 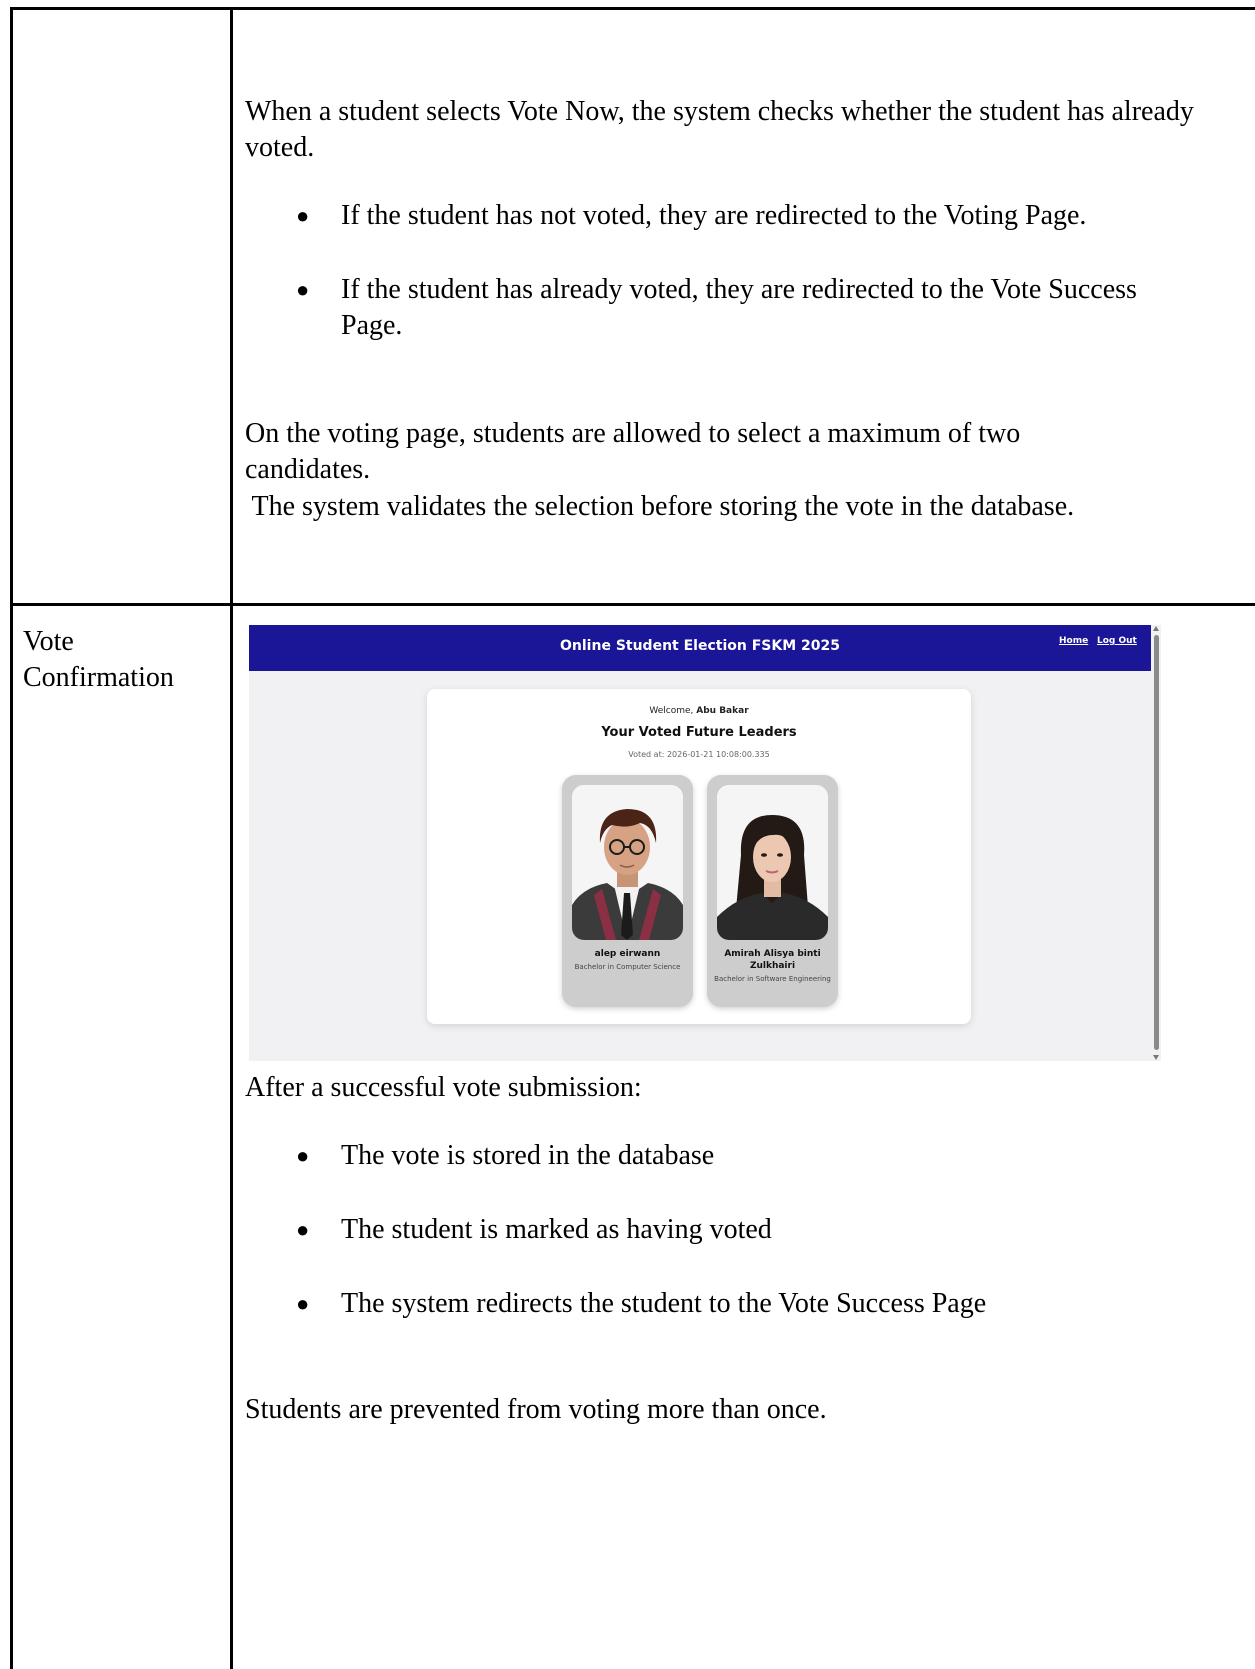 What do you see at coordinates (1073, 641) in the screenshot?
I see `home-link: Home` at bounding box center [1073, 641].